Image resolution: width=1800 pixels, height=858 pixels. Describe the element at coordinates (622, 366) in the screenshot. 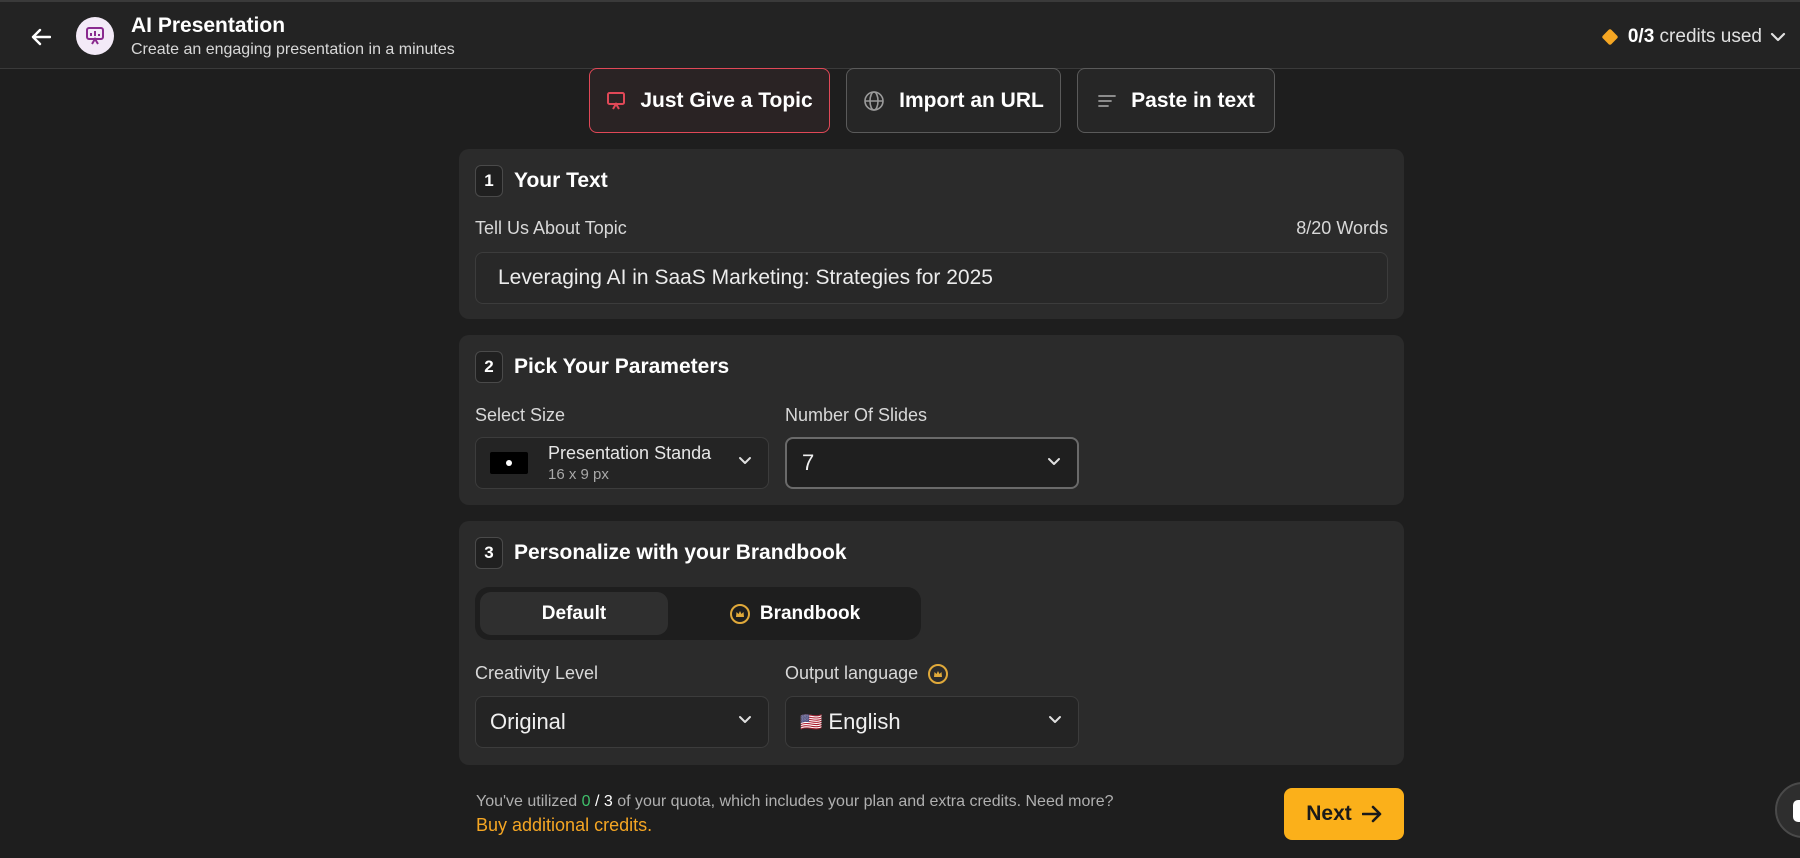

I see `step-title: Pick Your Parameters` at that location.